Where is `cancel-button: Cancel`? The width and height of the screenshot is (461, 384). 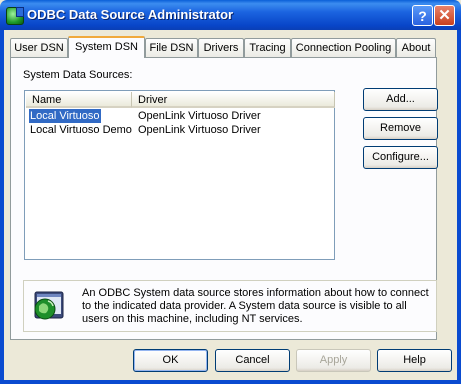 cancel-button: Cancel is located at coordinates (252, 360).